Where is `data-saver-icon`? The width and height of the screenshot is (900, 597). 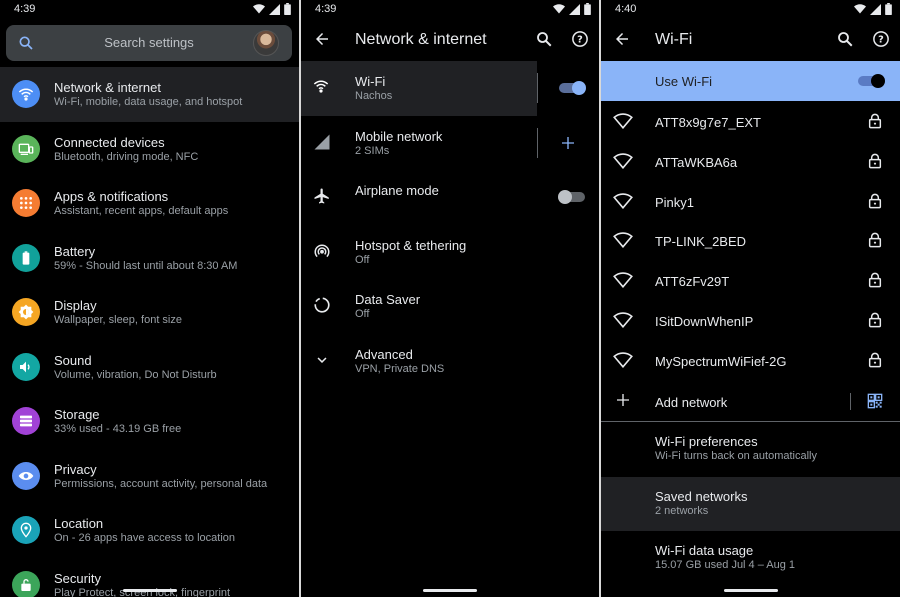
data-saver-icon is located at coordinates (322, 307).